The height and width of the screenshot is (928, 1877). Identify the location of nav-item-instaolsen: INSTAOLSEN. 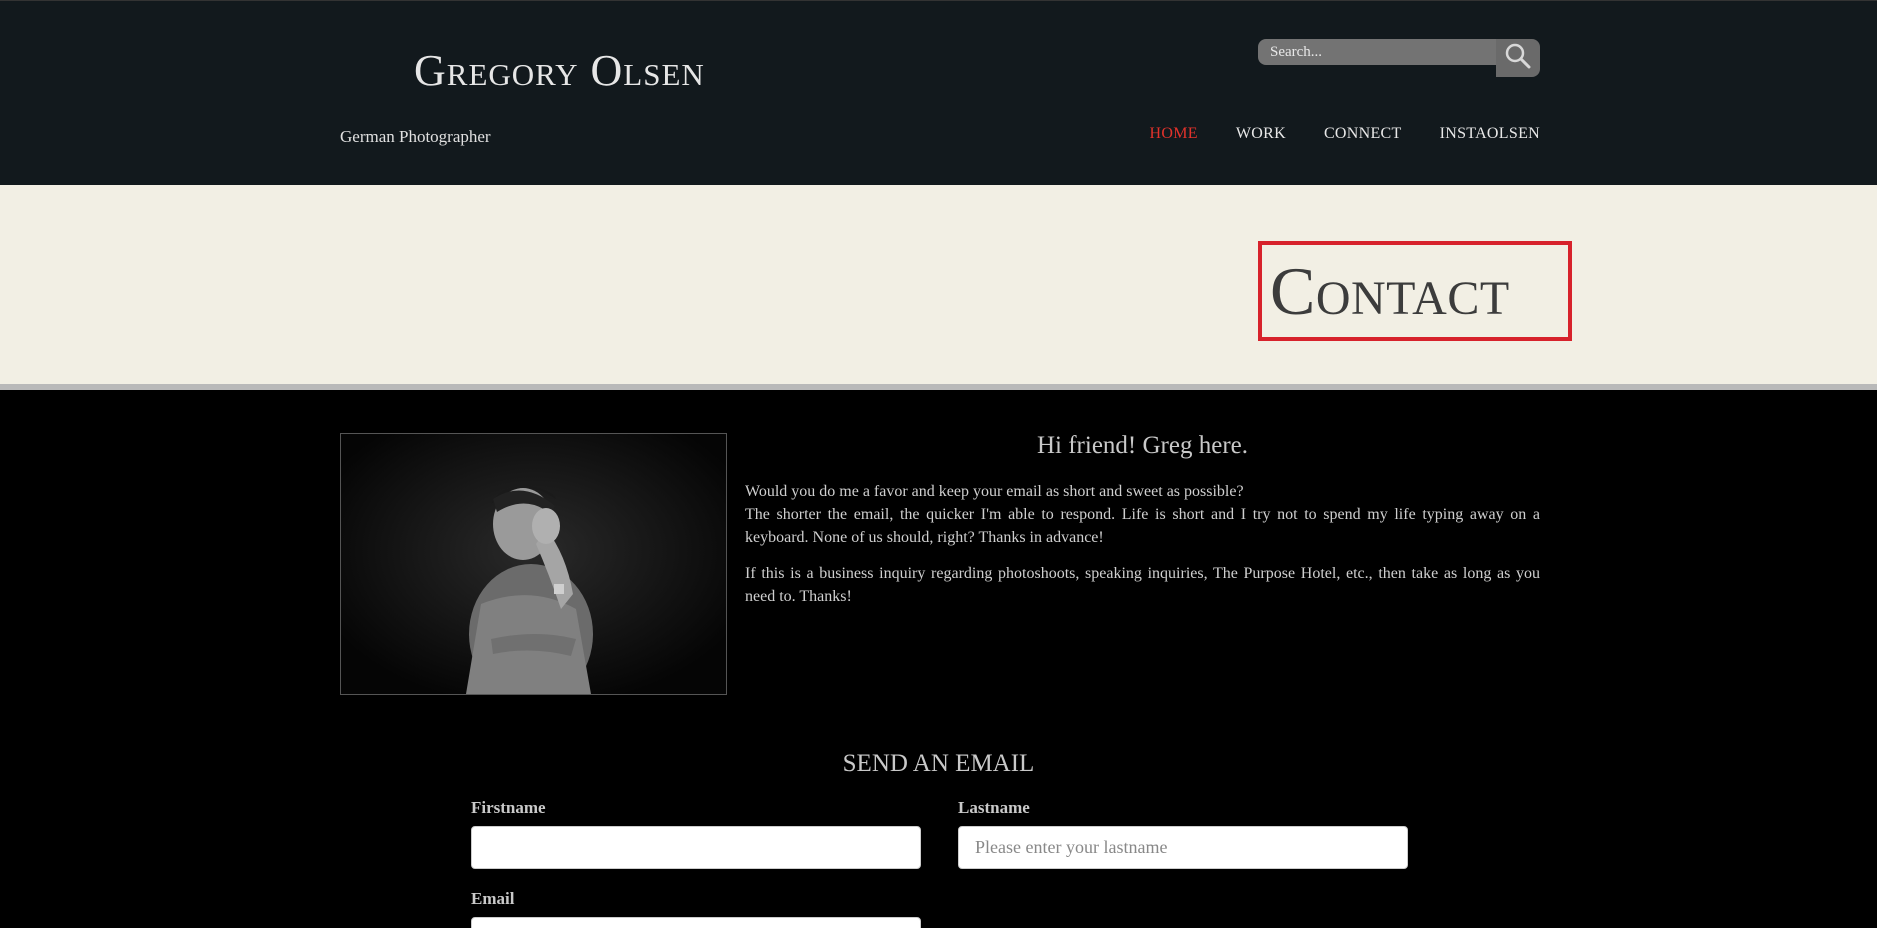
(1490, 134).